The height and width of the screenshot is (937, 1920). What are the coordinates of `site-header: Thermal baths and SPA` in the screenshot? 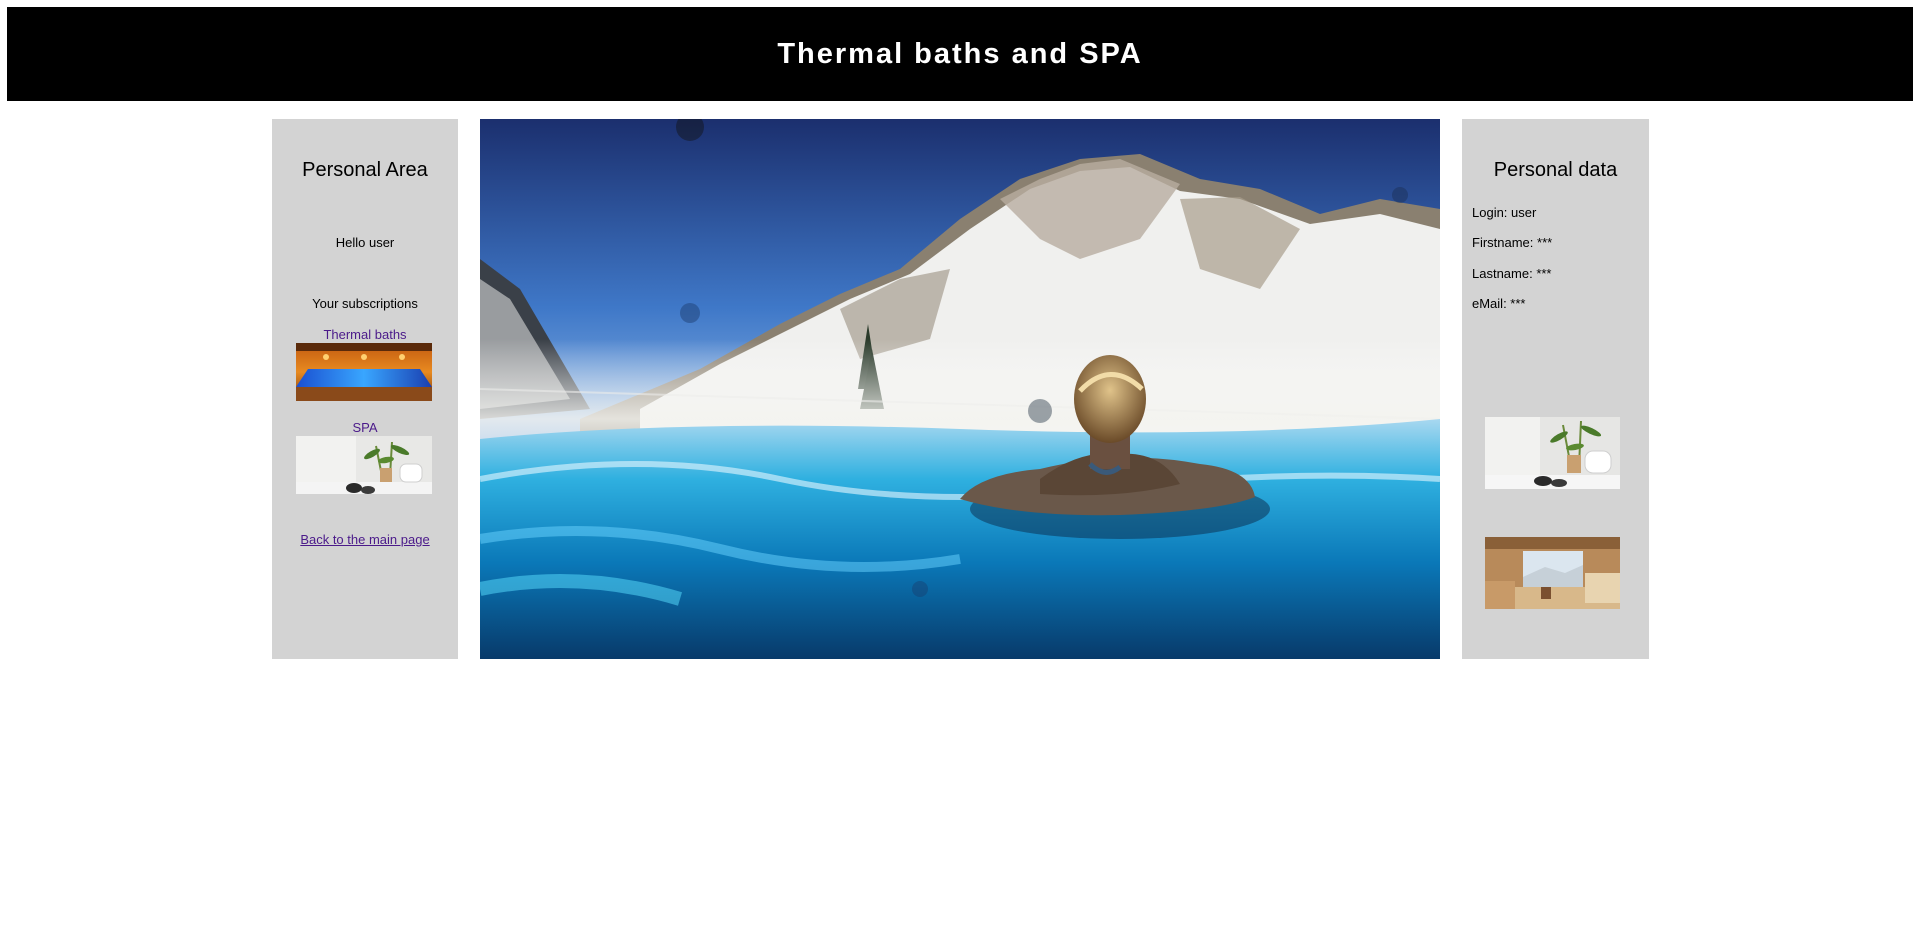 It's located at (960, 54).